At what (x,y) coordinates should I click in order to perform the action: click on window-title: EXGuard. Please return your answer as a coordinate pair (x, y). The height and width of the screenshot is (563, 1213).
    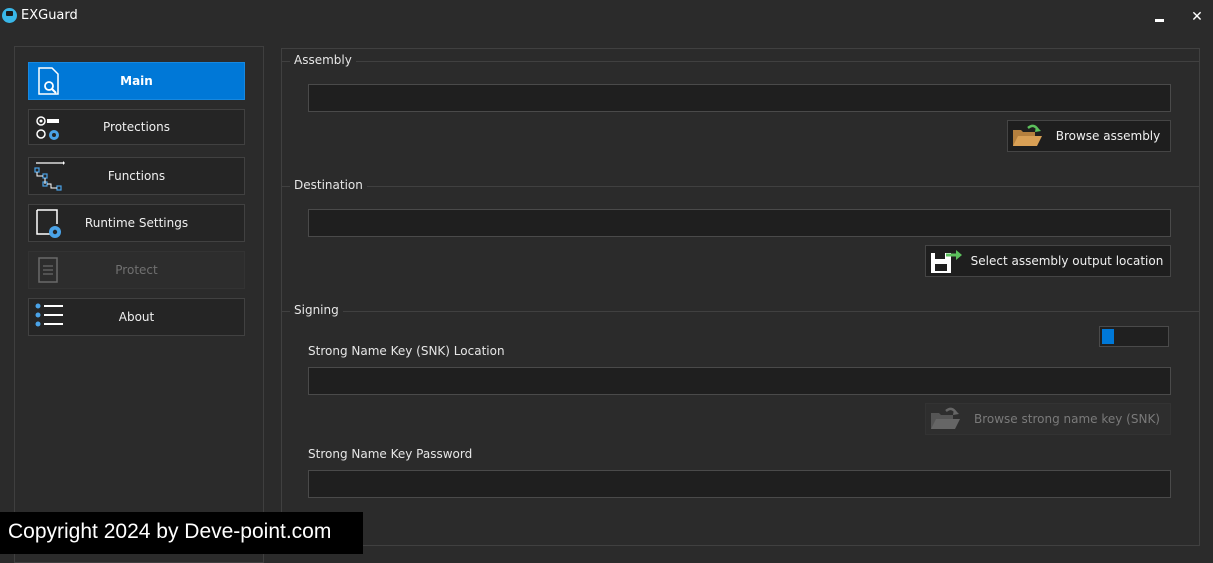
    Looking at the image, I should click on (49, 15).